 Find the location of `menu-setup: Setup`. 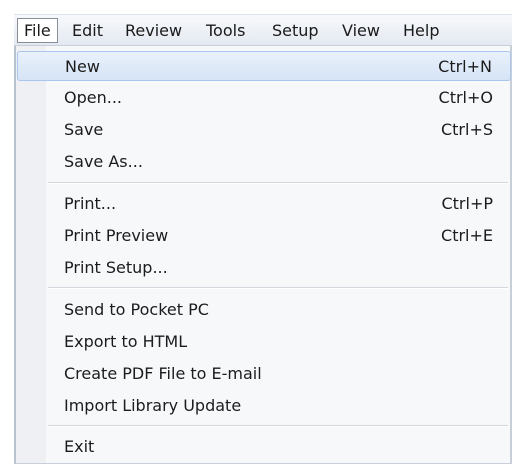

menu-setup: Setup is located at coordinates (295, 30).